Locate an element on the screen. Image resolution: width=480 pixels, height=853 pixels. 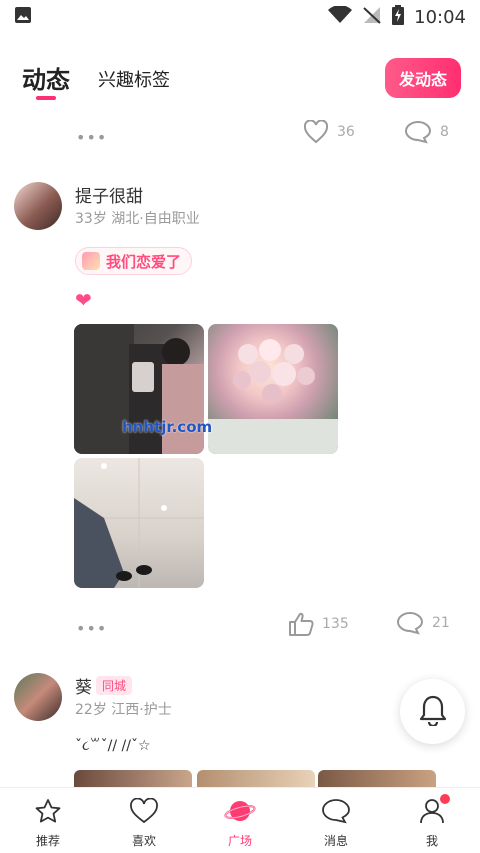
action-row-top: ••• 36 8 is located at coordinates (240, 133).